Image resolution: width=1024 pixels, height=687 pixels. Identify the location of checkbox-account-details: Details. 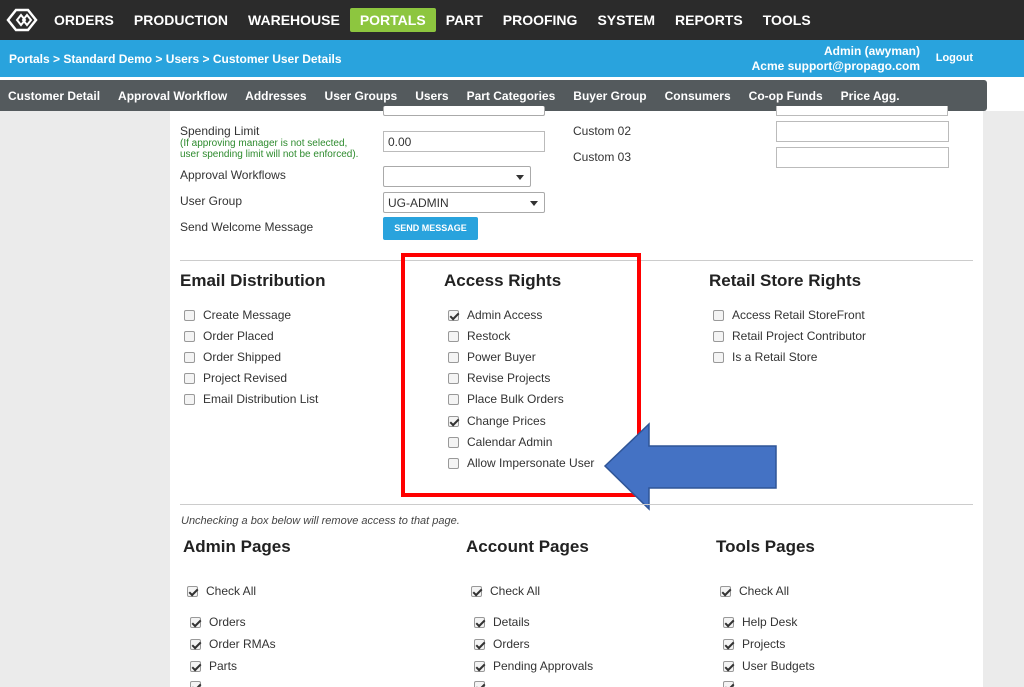
(502, 622).